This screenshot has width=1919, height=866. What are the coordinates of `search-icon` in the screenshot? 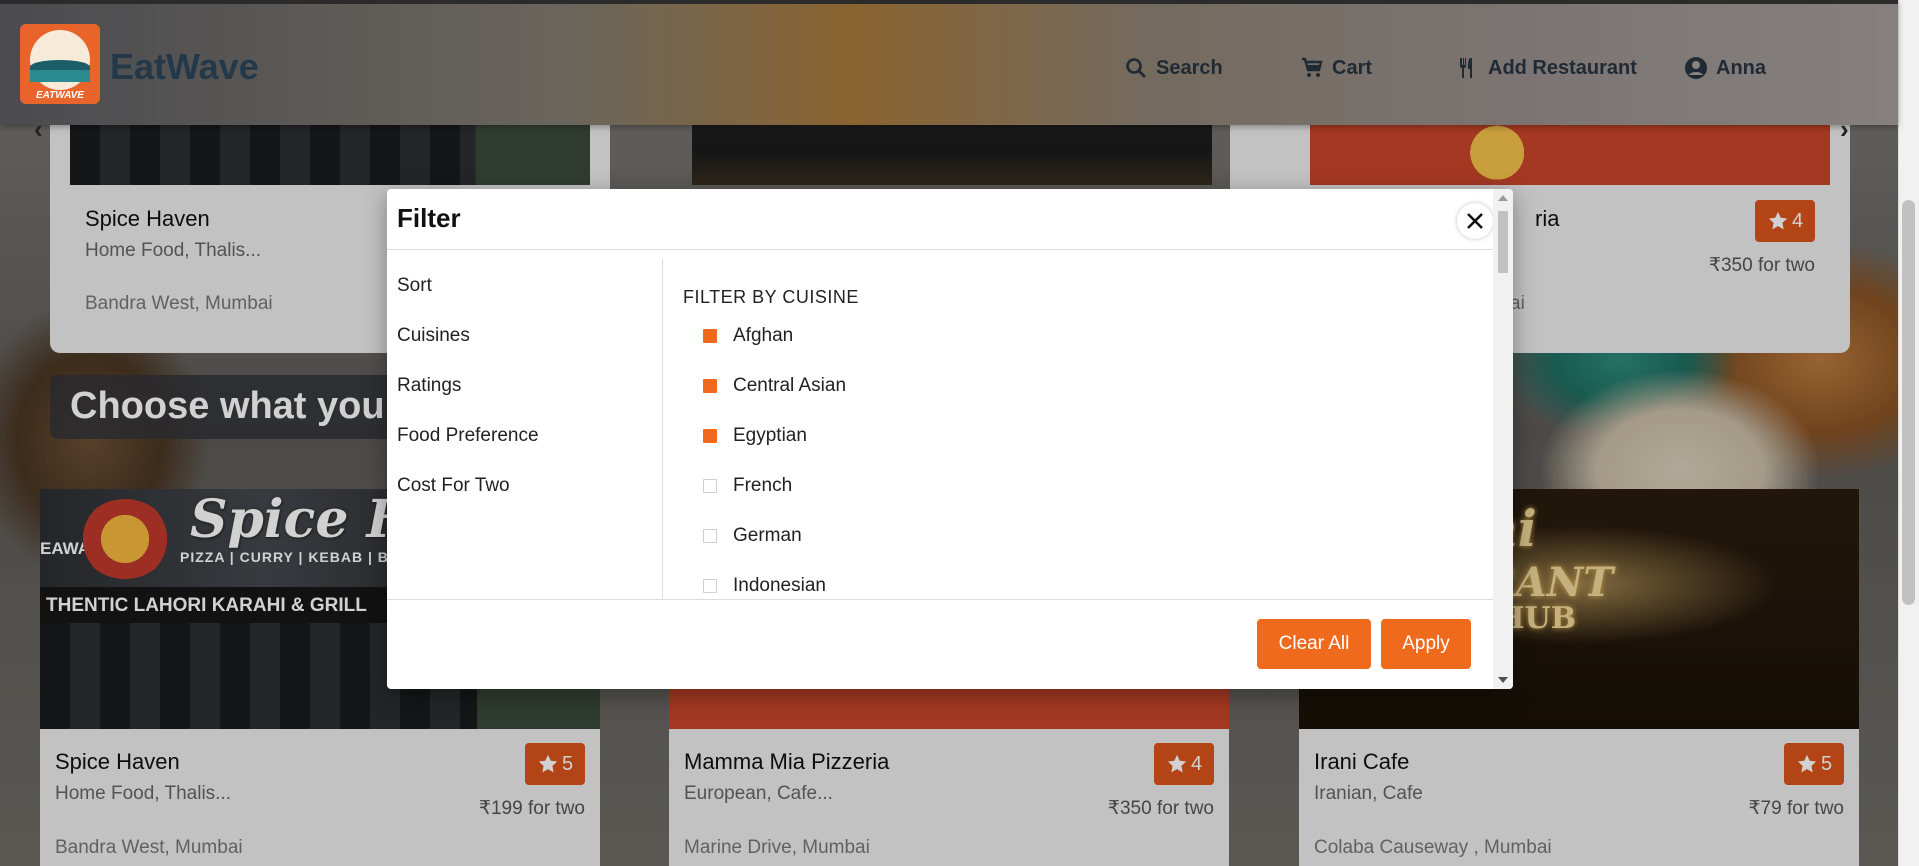 It's located at (1136, 68).